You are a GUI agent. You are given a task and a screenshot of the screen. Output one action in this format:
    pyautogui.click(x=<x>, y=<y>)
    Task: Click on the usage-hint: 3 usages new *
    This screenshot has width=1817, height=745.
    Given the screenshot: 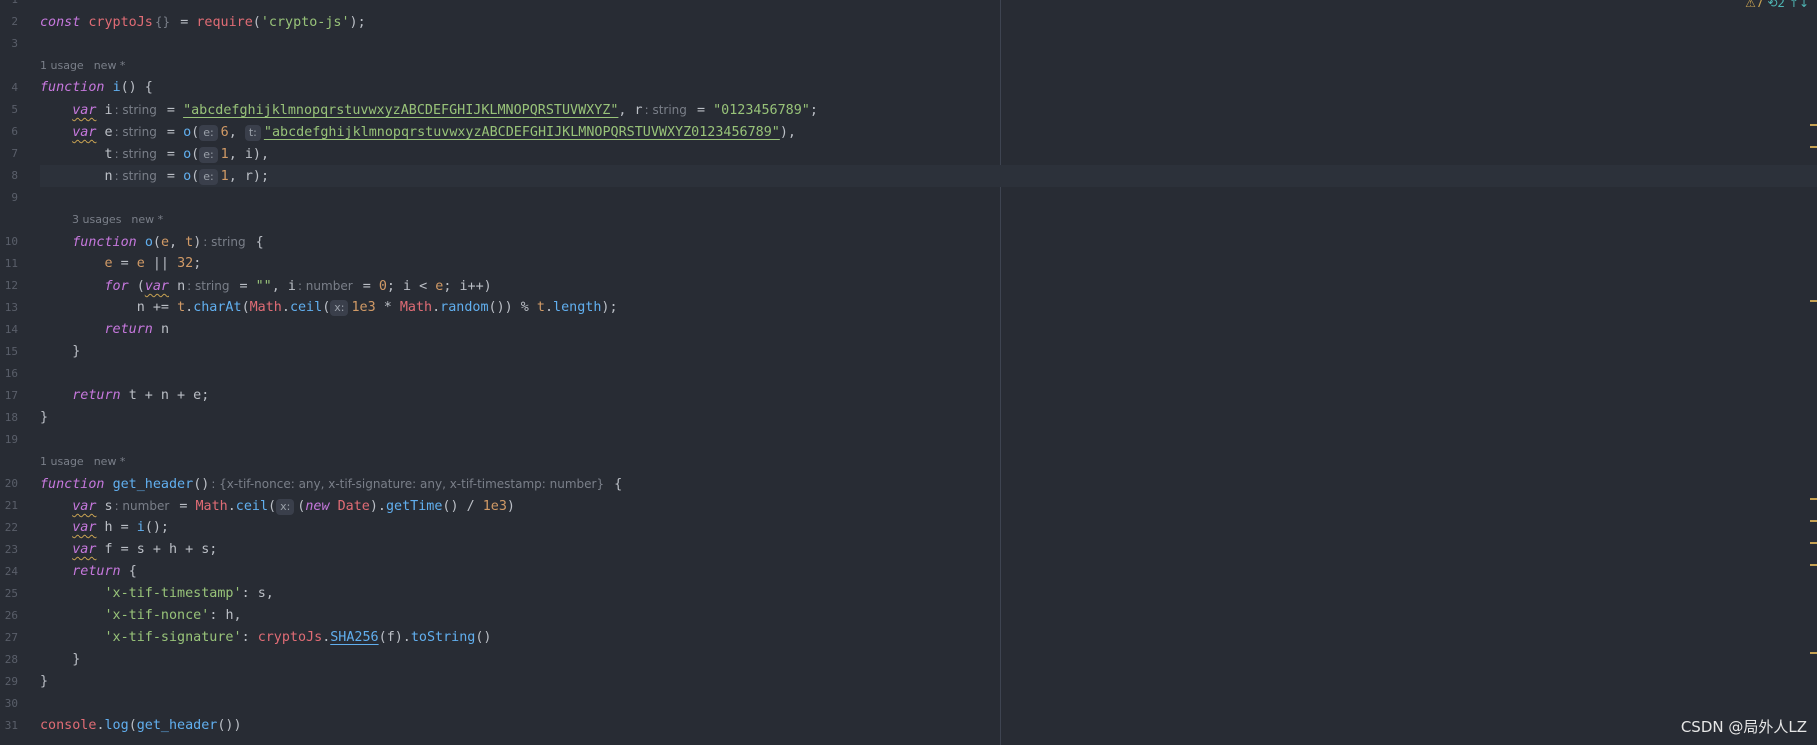 What is the action you would take?
    pyautogui.click(x=122, y=220)
    